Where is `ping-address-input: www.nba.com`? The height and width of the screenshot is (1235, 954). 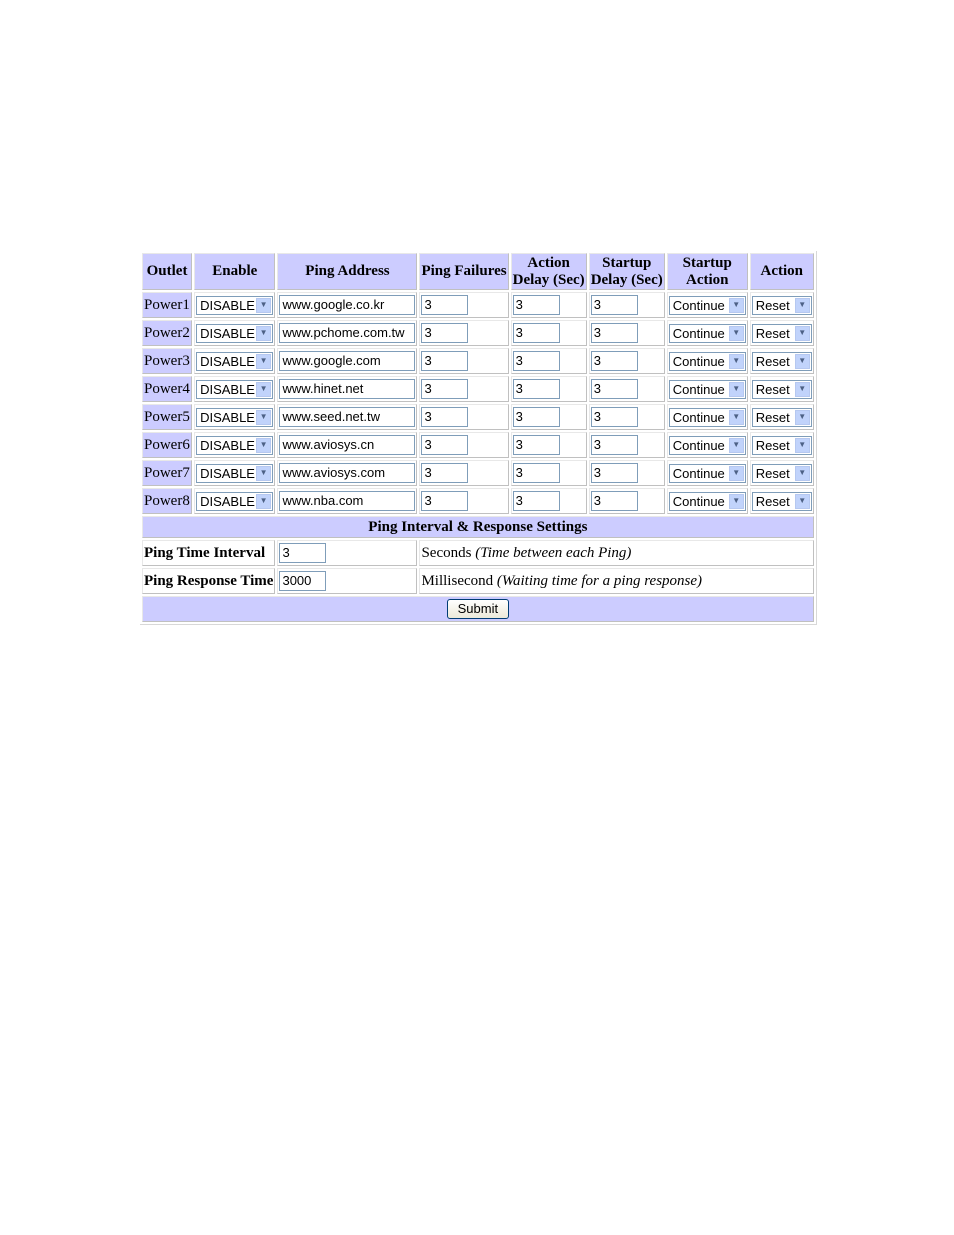
ping-address-input: www.nba.com is located at coordinates (347, 501).